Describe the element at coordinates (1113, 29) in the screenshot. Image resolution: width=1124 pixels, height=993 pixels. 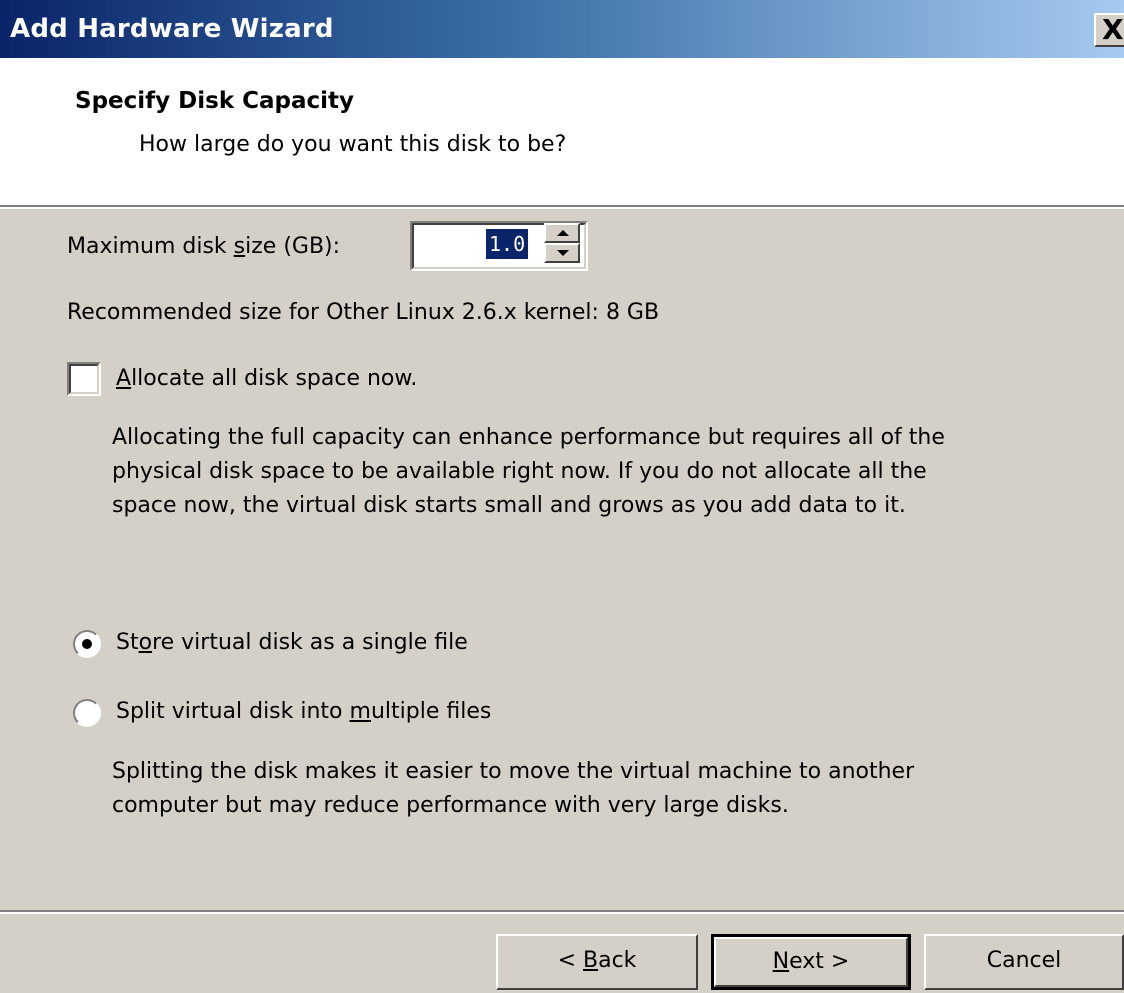
I see `close-icon: X` at that location.